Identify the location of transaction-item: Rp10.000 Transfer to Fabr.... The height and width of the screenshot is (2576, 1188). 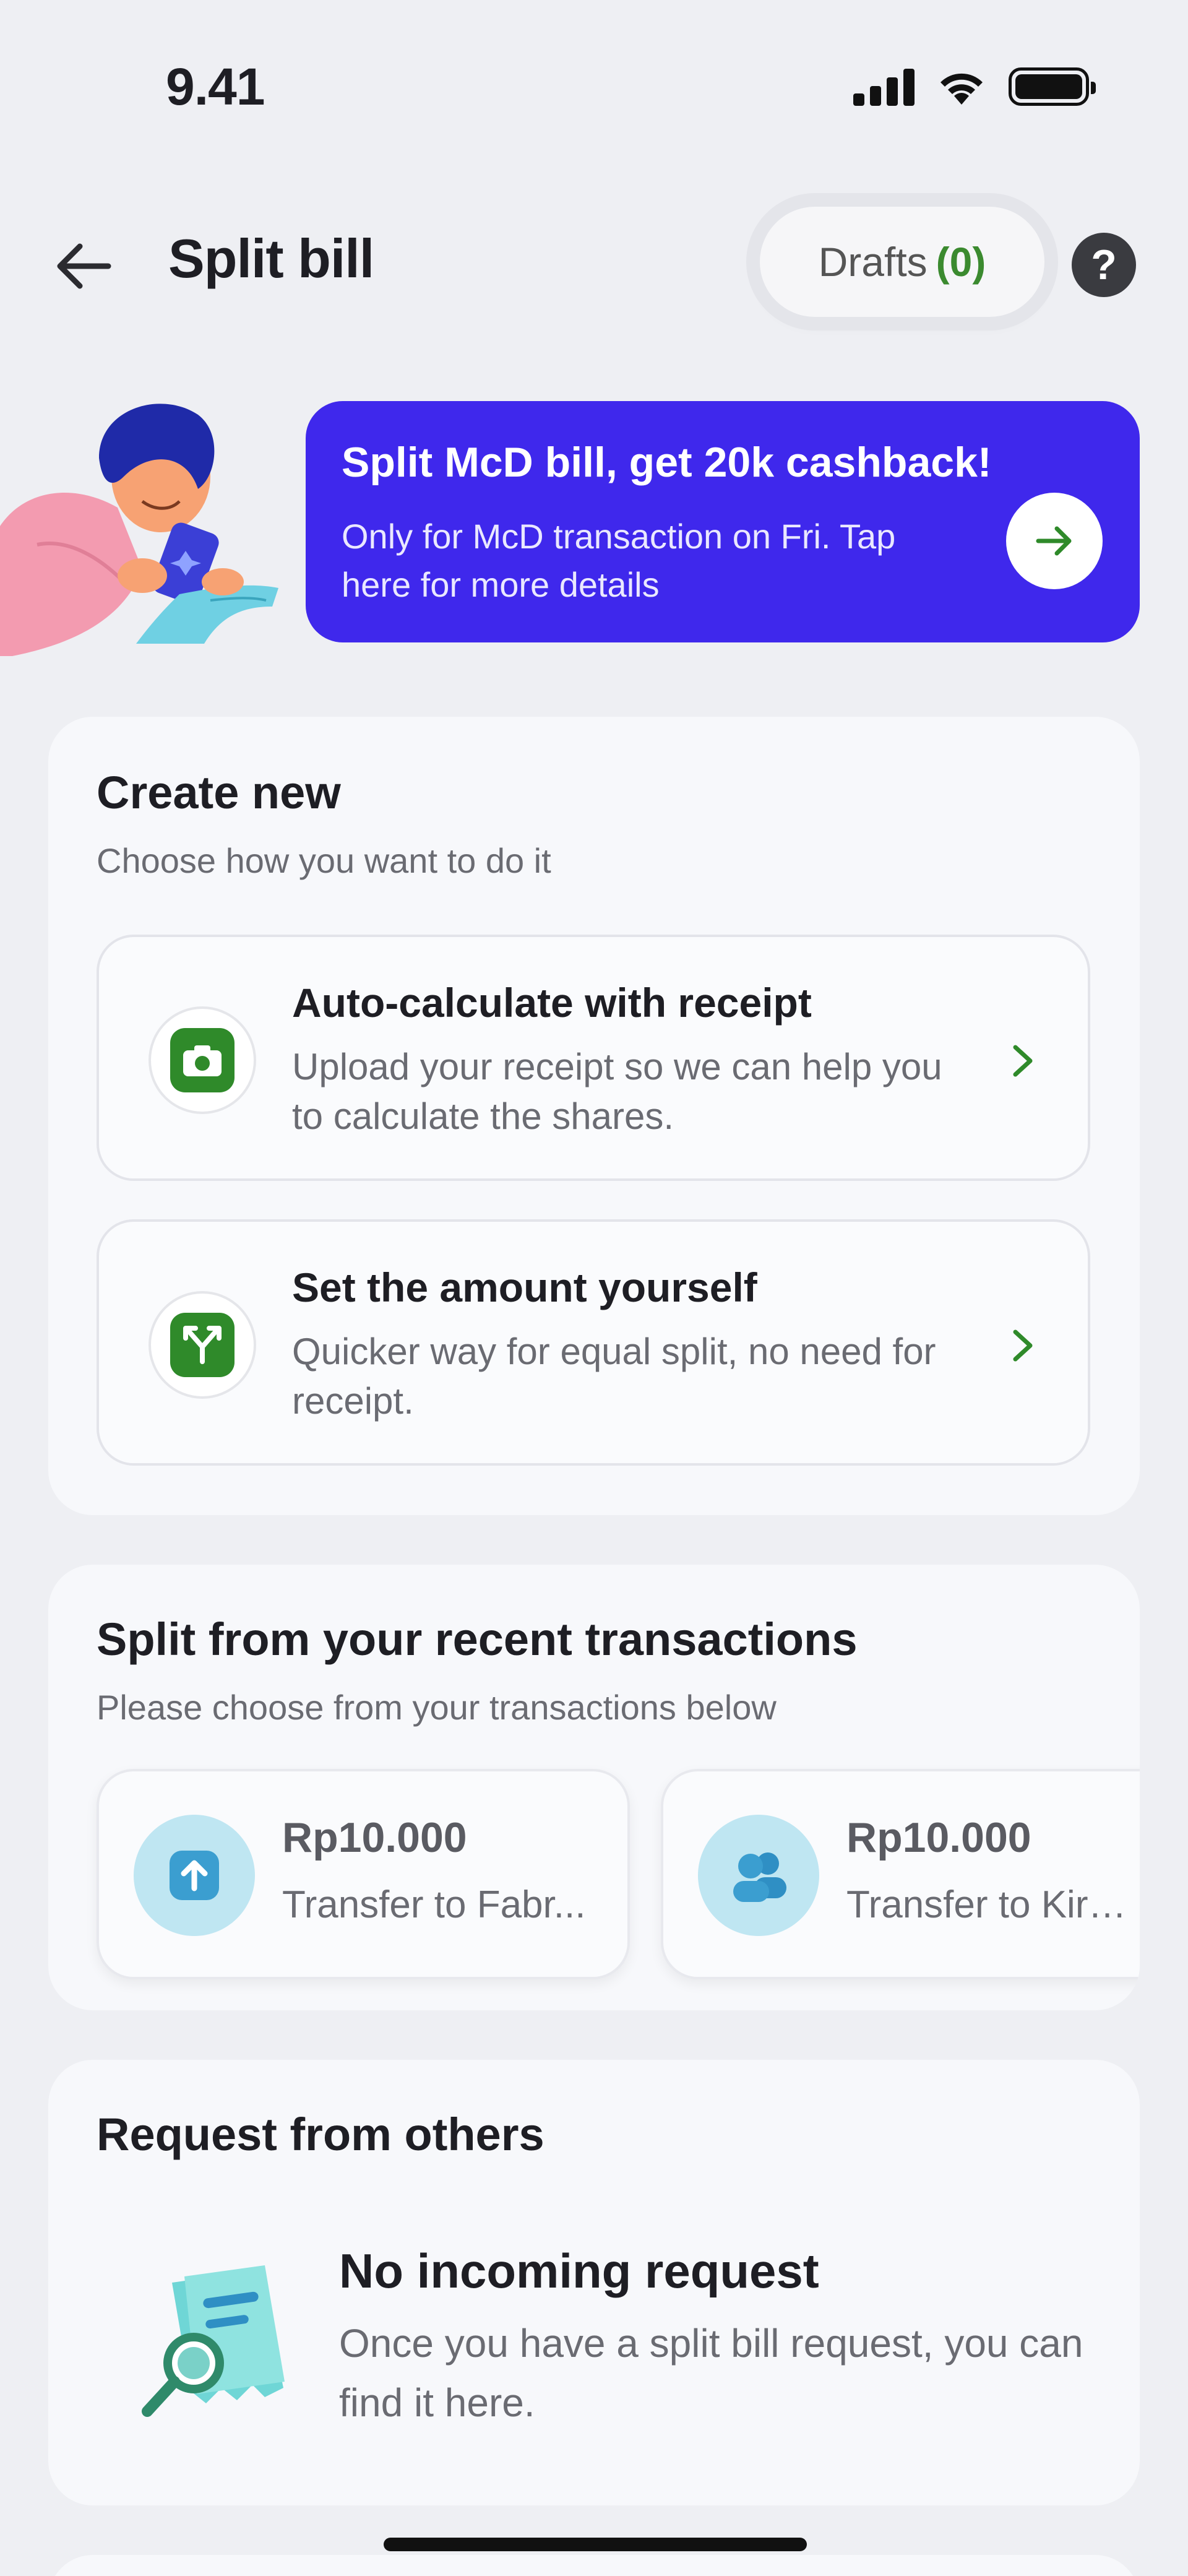
(363, 1874).